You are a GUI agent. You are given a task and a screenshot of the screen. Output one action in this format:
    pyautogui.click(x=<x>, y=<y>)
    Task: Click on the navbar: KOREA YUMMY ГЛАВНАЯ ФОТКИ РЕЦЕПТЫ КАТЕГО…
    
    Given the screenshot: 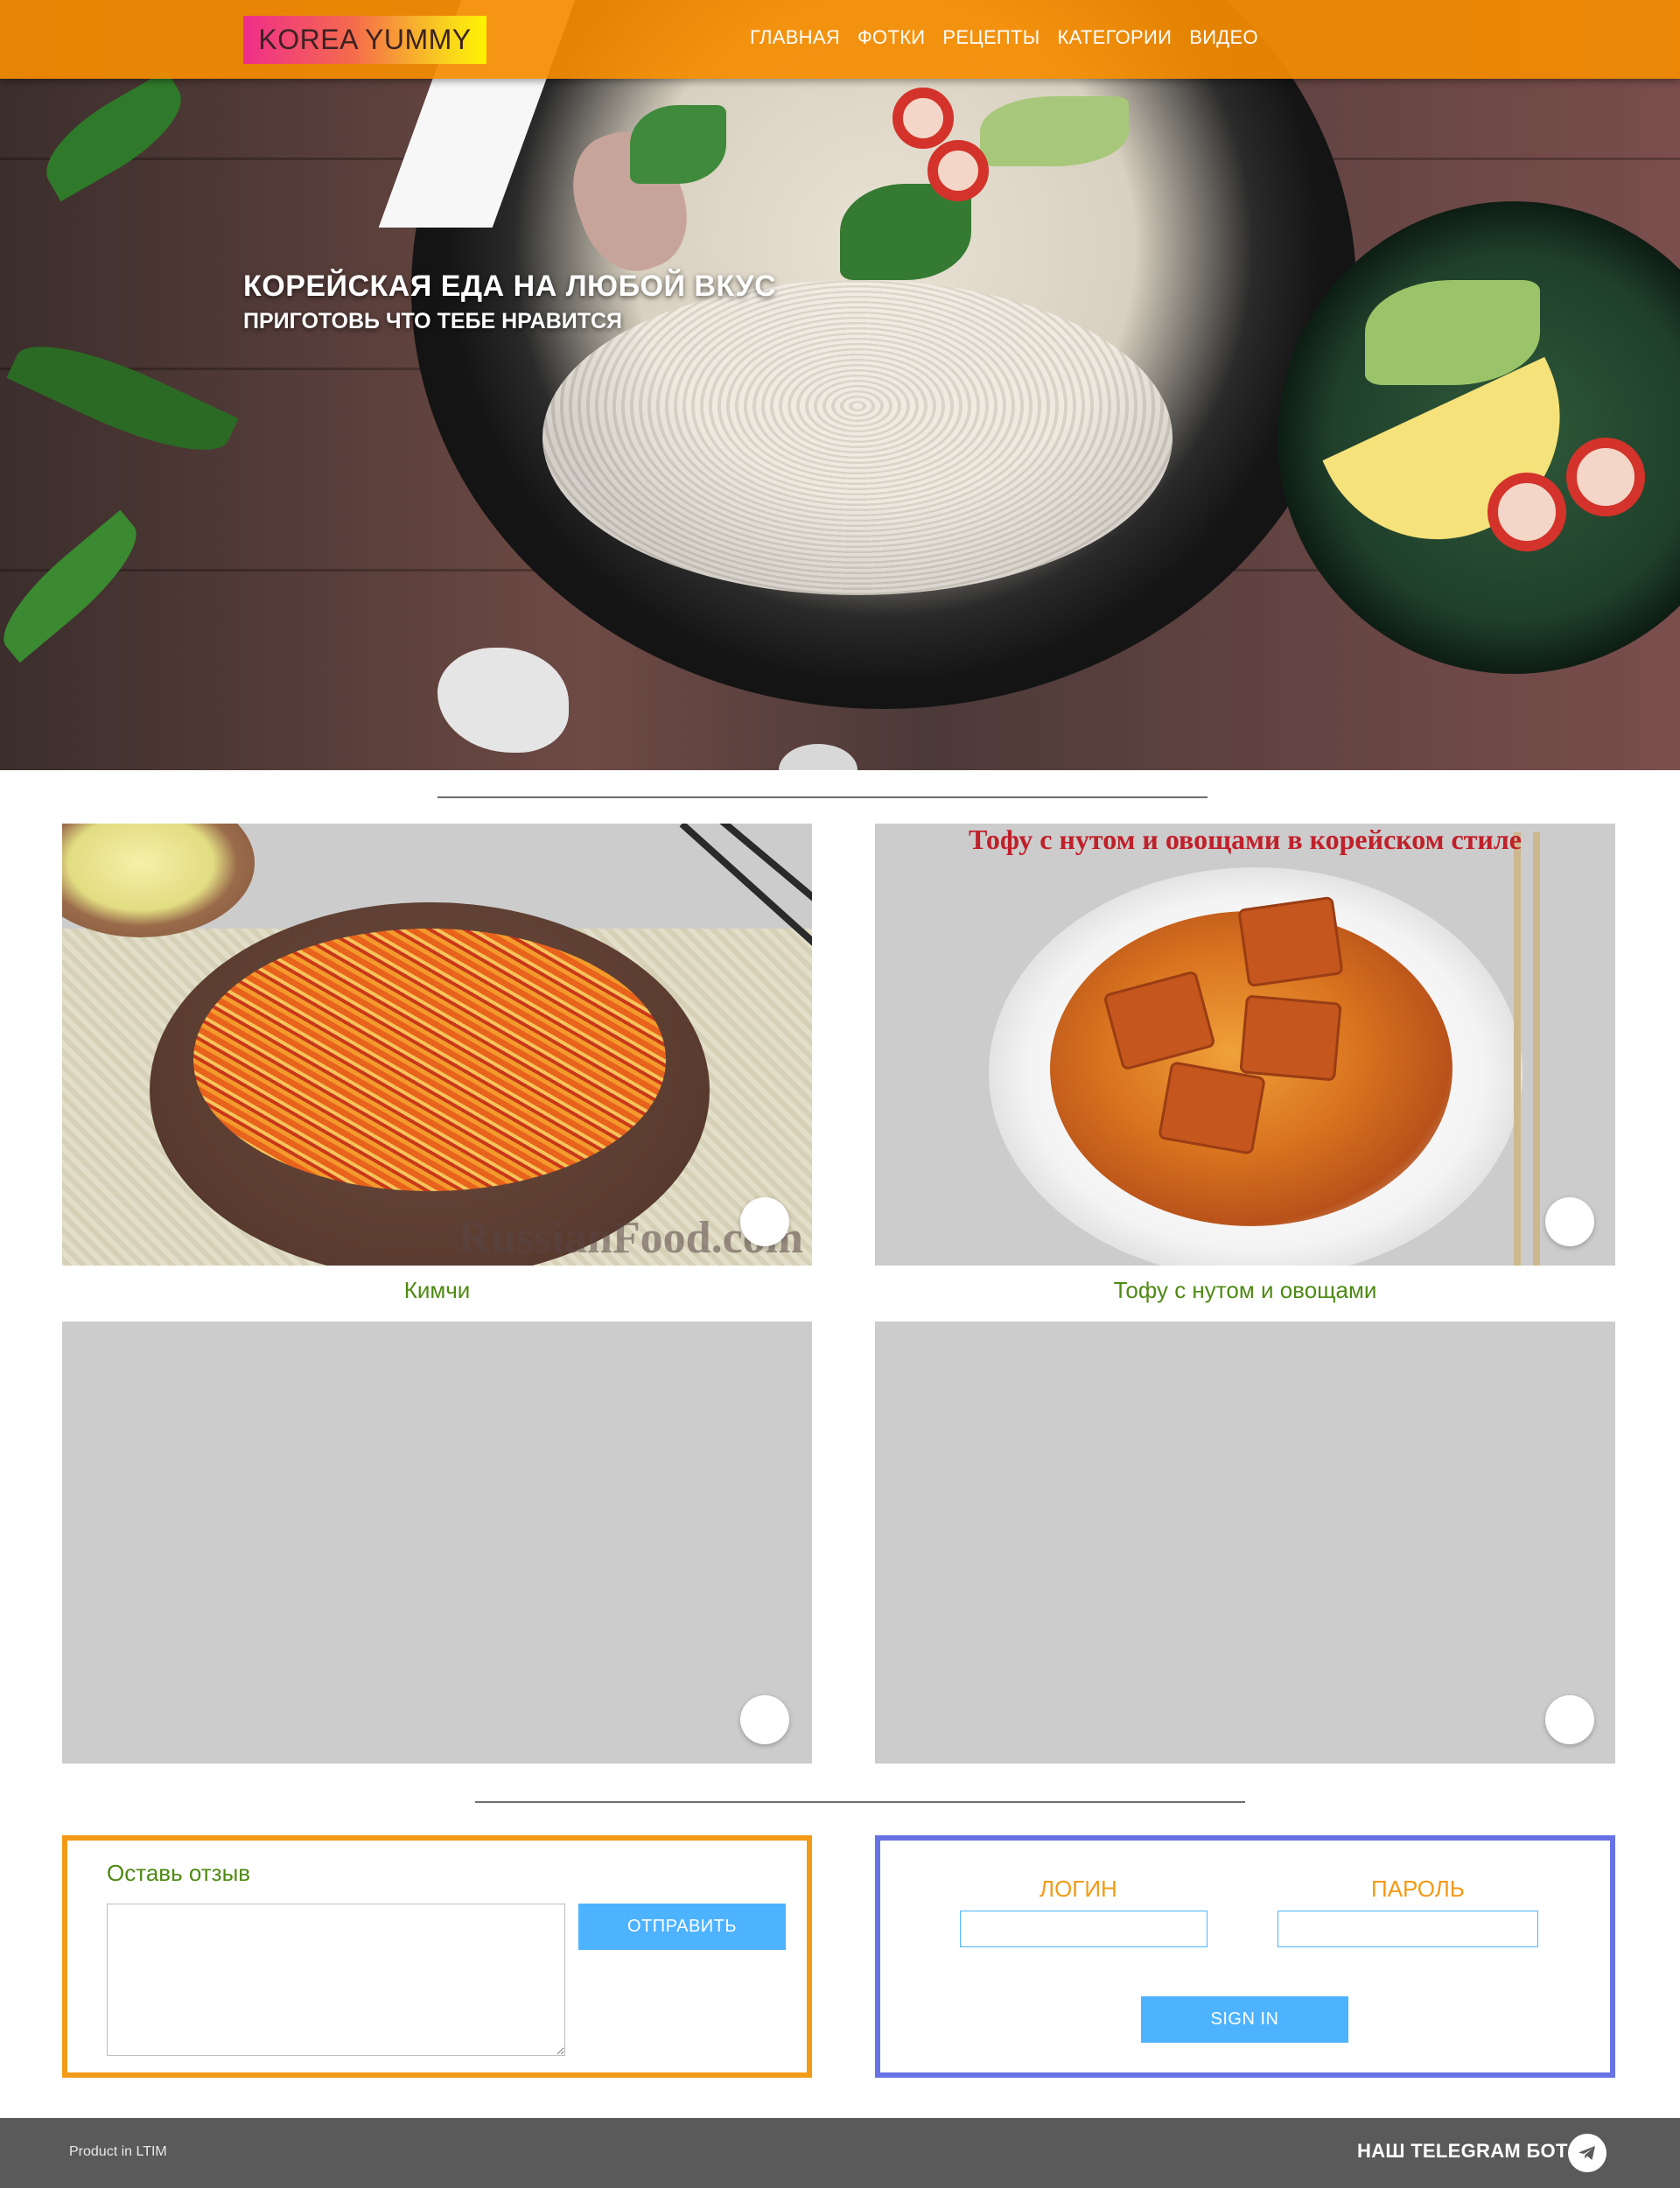 What is the action you would take?
    pyautogui.click(x=840, y=39)
    